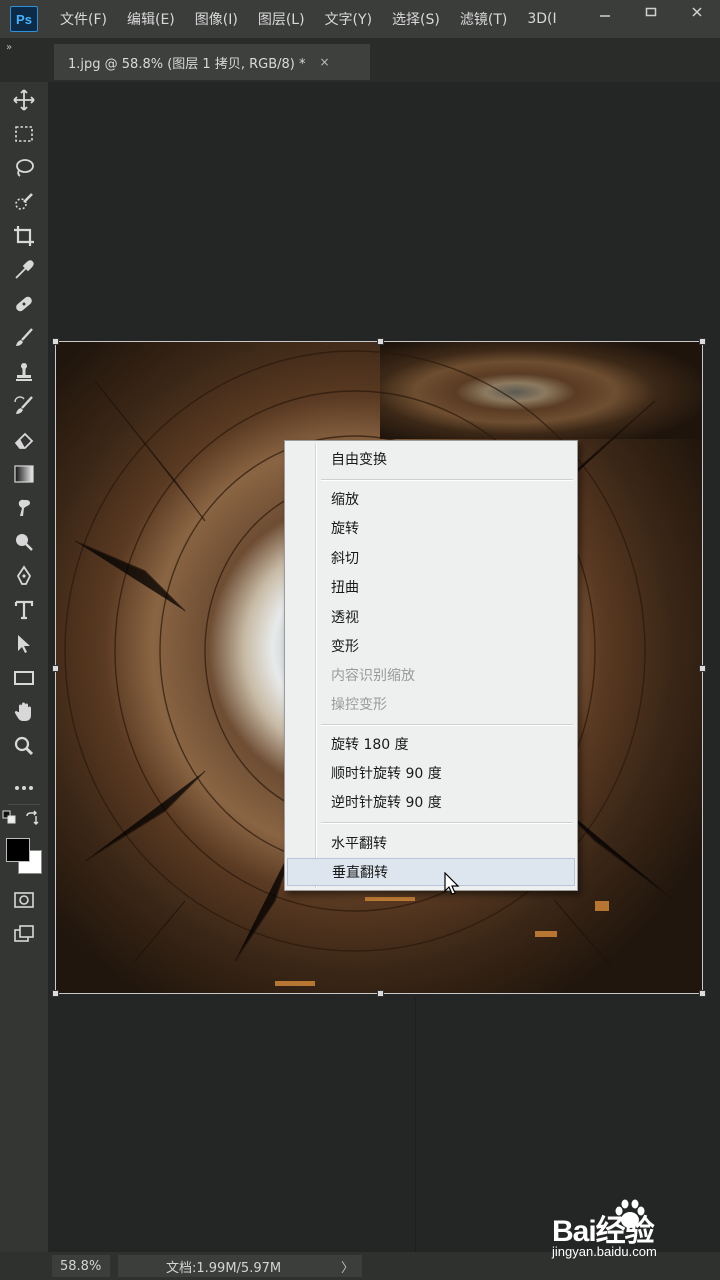  Describe the element at coordinates (24, 304) in the screenshot. I see `healing-brush-icon` at that location.